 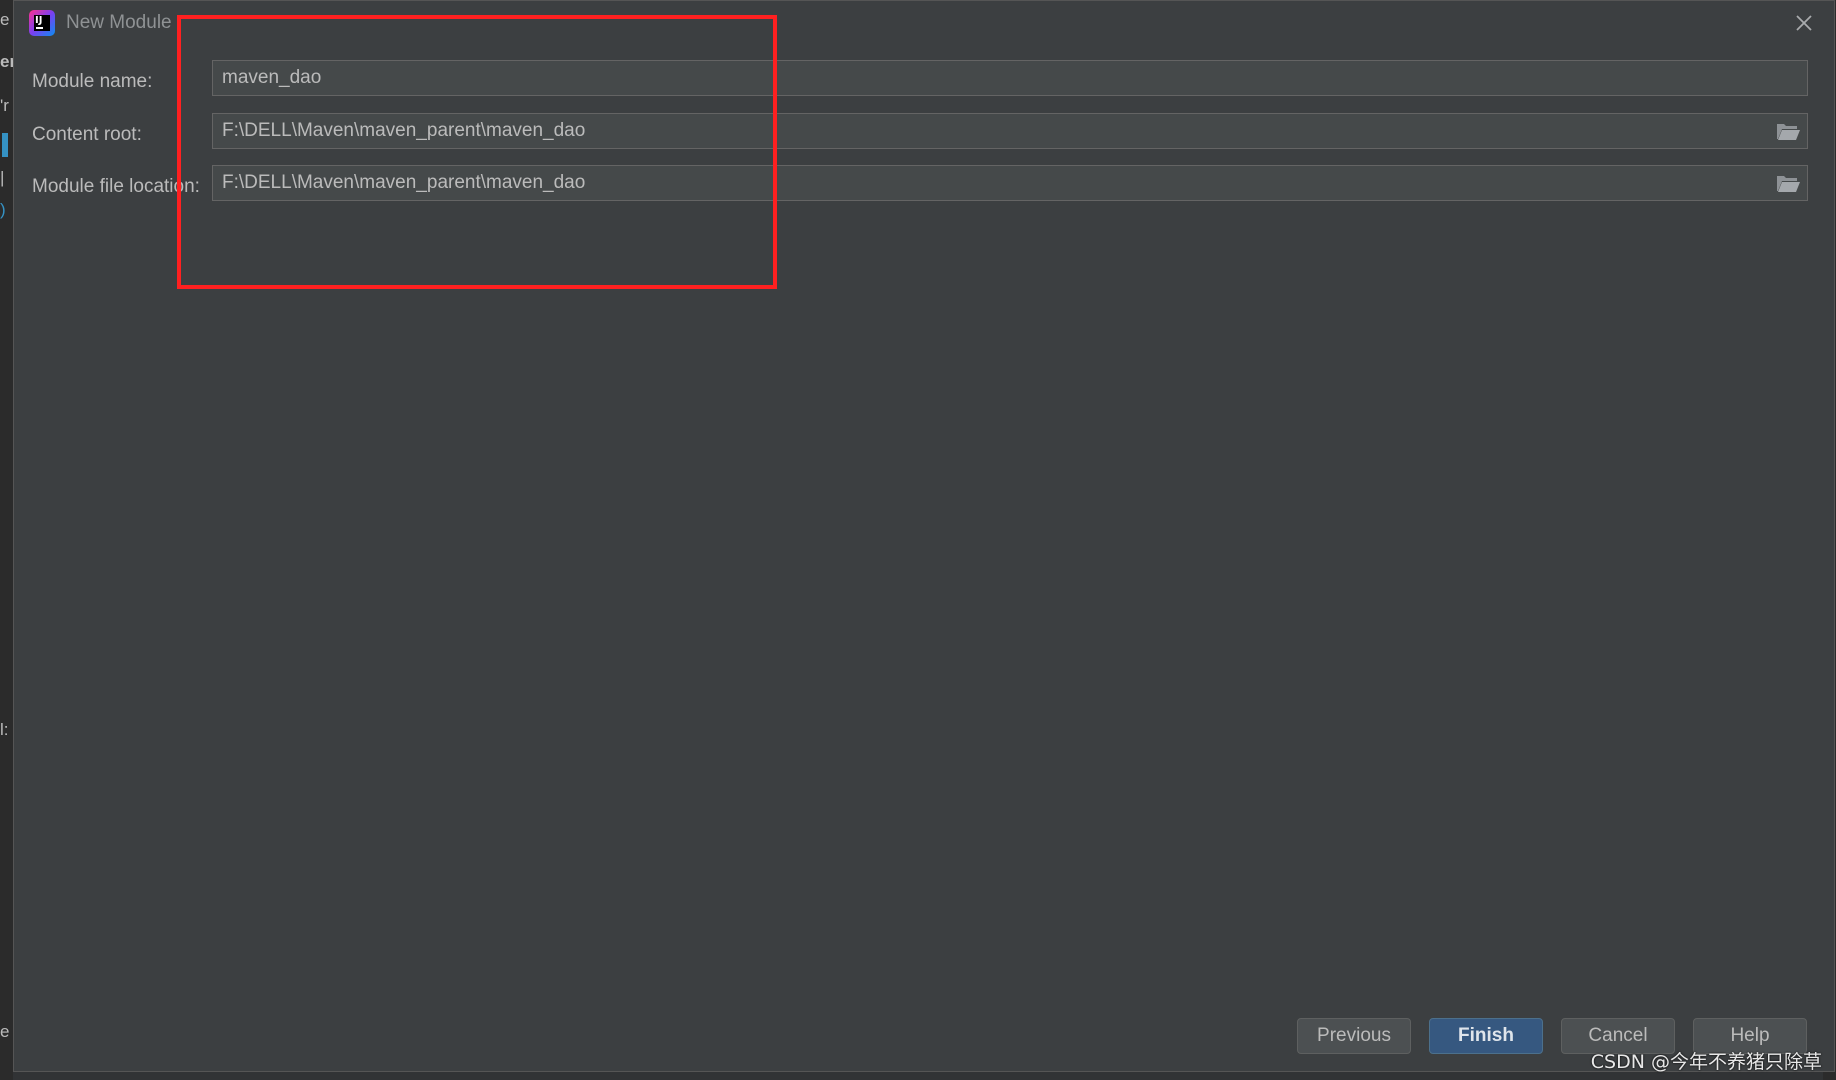 What do you see at coordinates (4, 729) in the screenshot?
I see `background-text-fragment: l:` at bounding box center [4, 729].